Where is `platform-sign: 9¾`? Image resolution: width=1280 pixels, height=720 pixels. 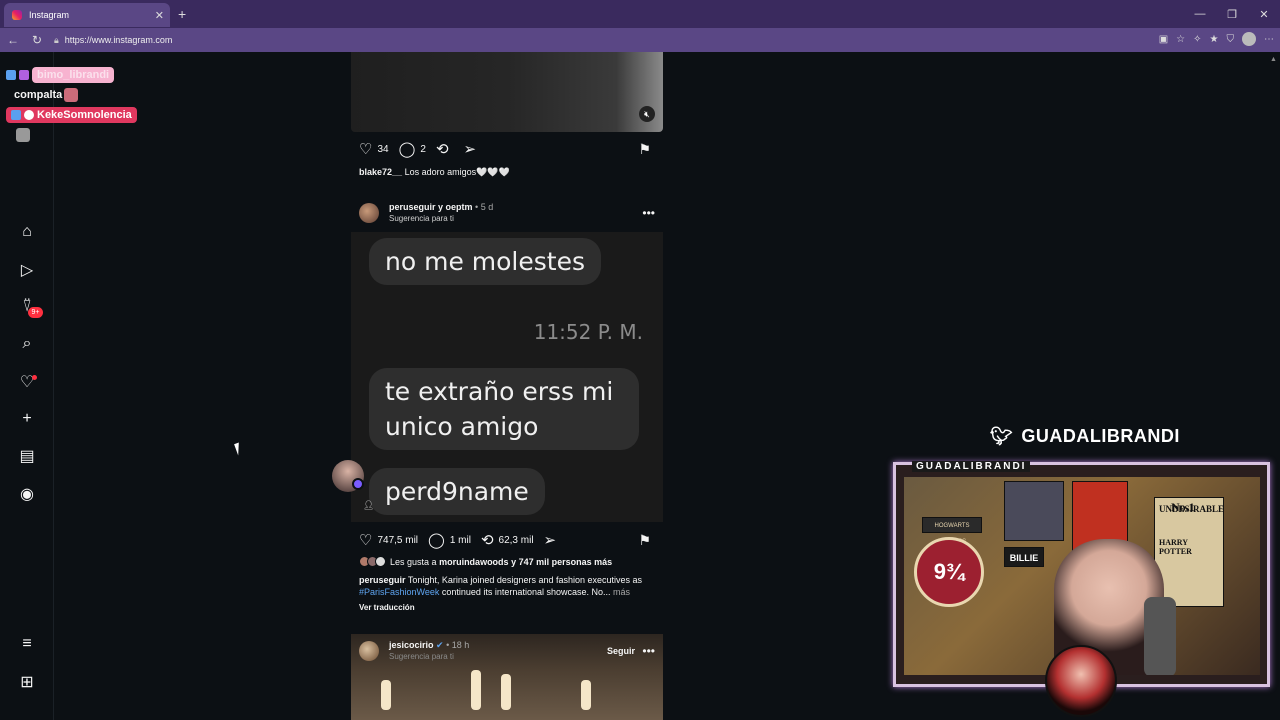 platform-sign: 9¾ is located at coordinates (949, 572).